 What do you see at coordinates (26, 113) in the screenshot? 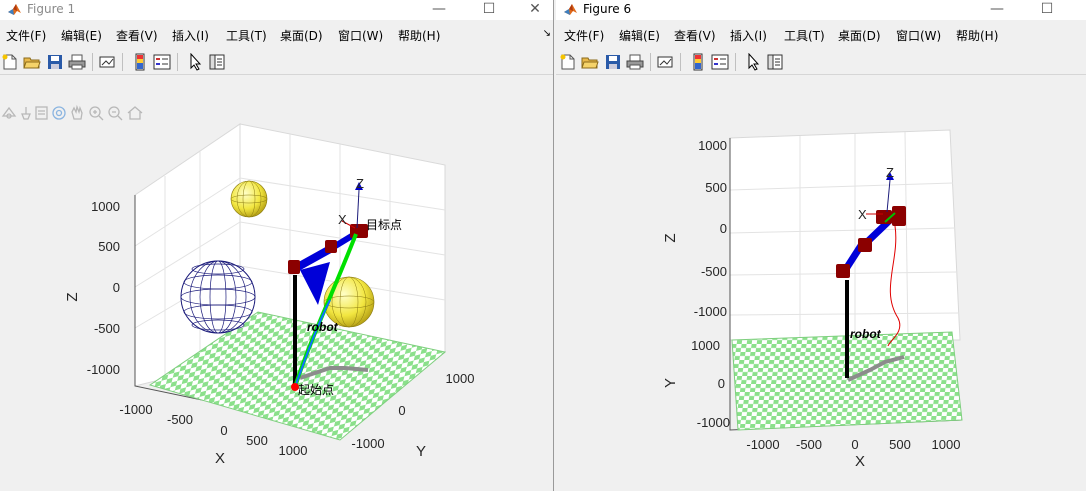
I see `brush-icon` at bounding box center [26, 113].